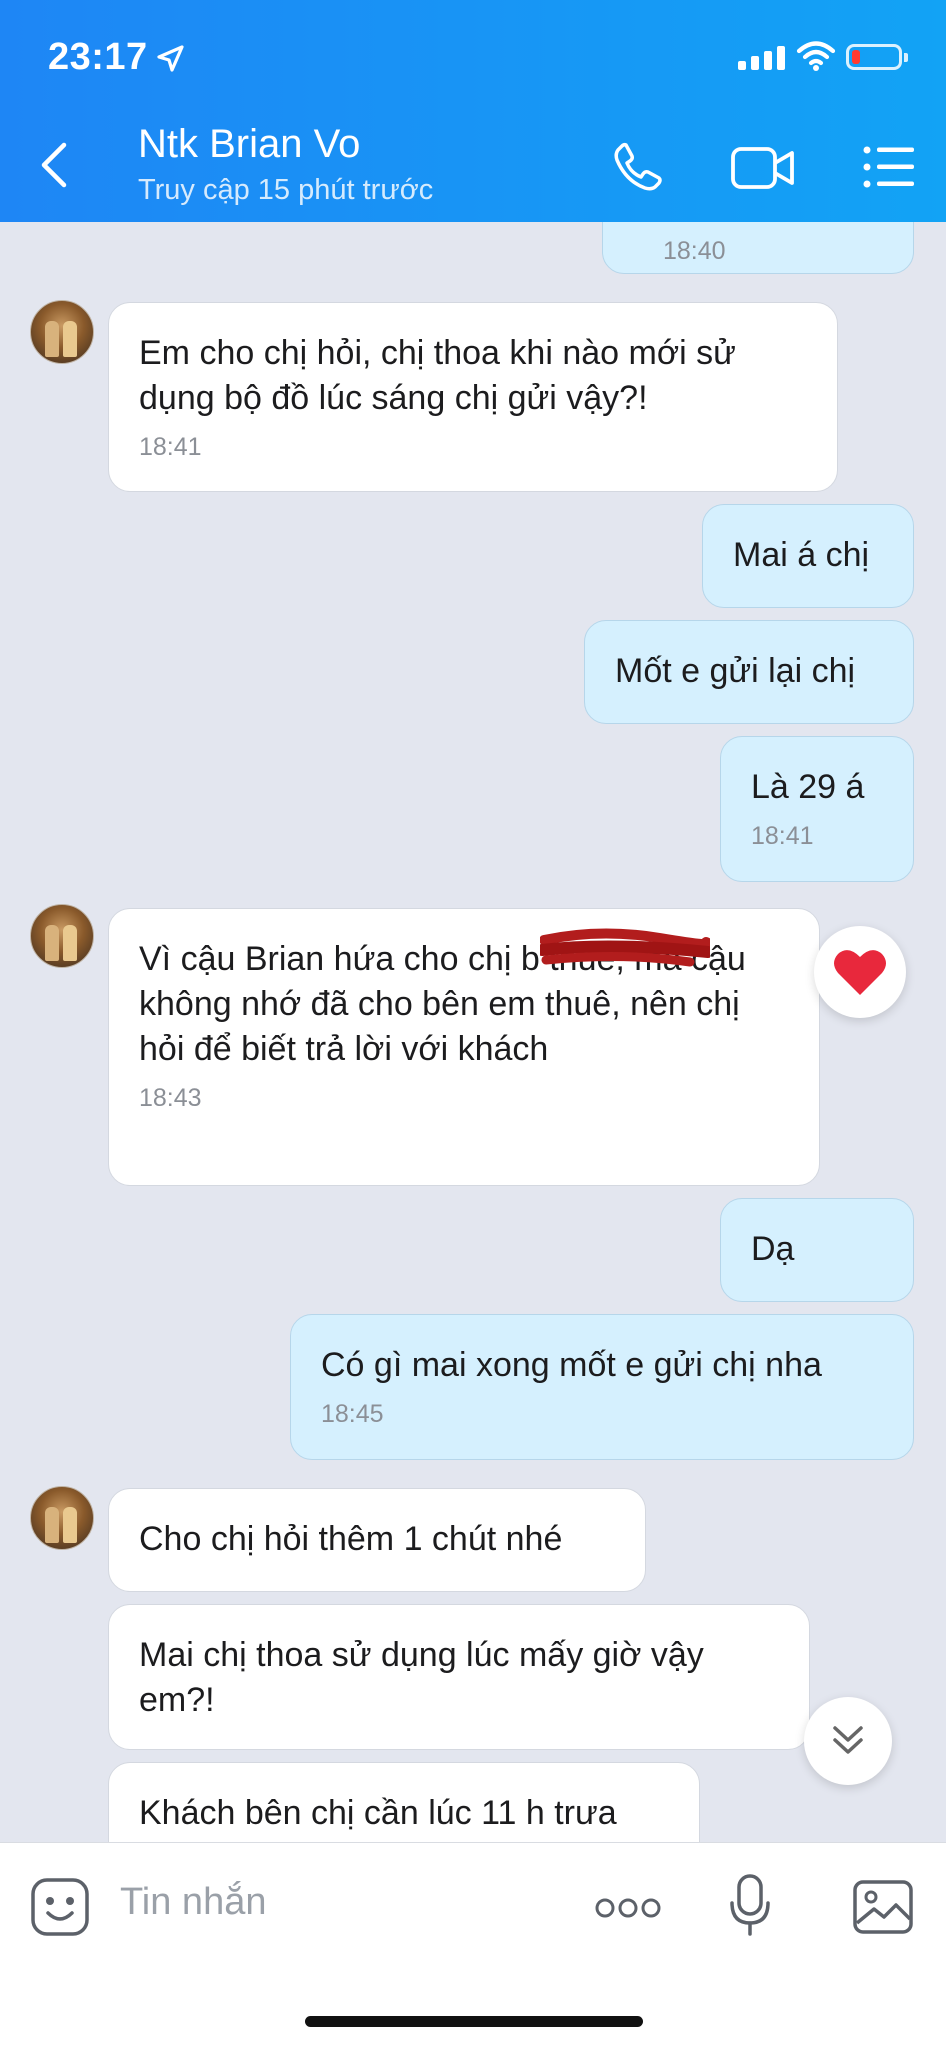  I want to click on message-input-bar: Tin nhắn, so click(473, 1945).